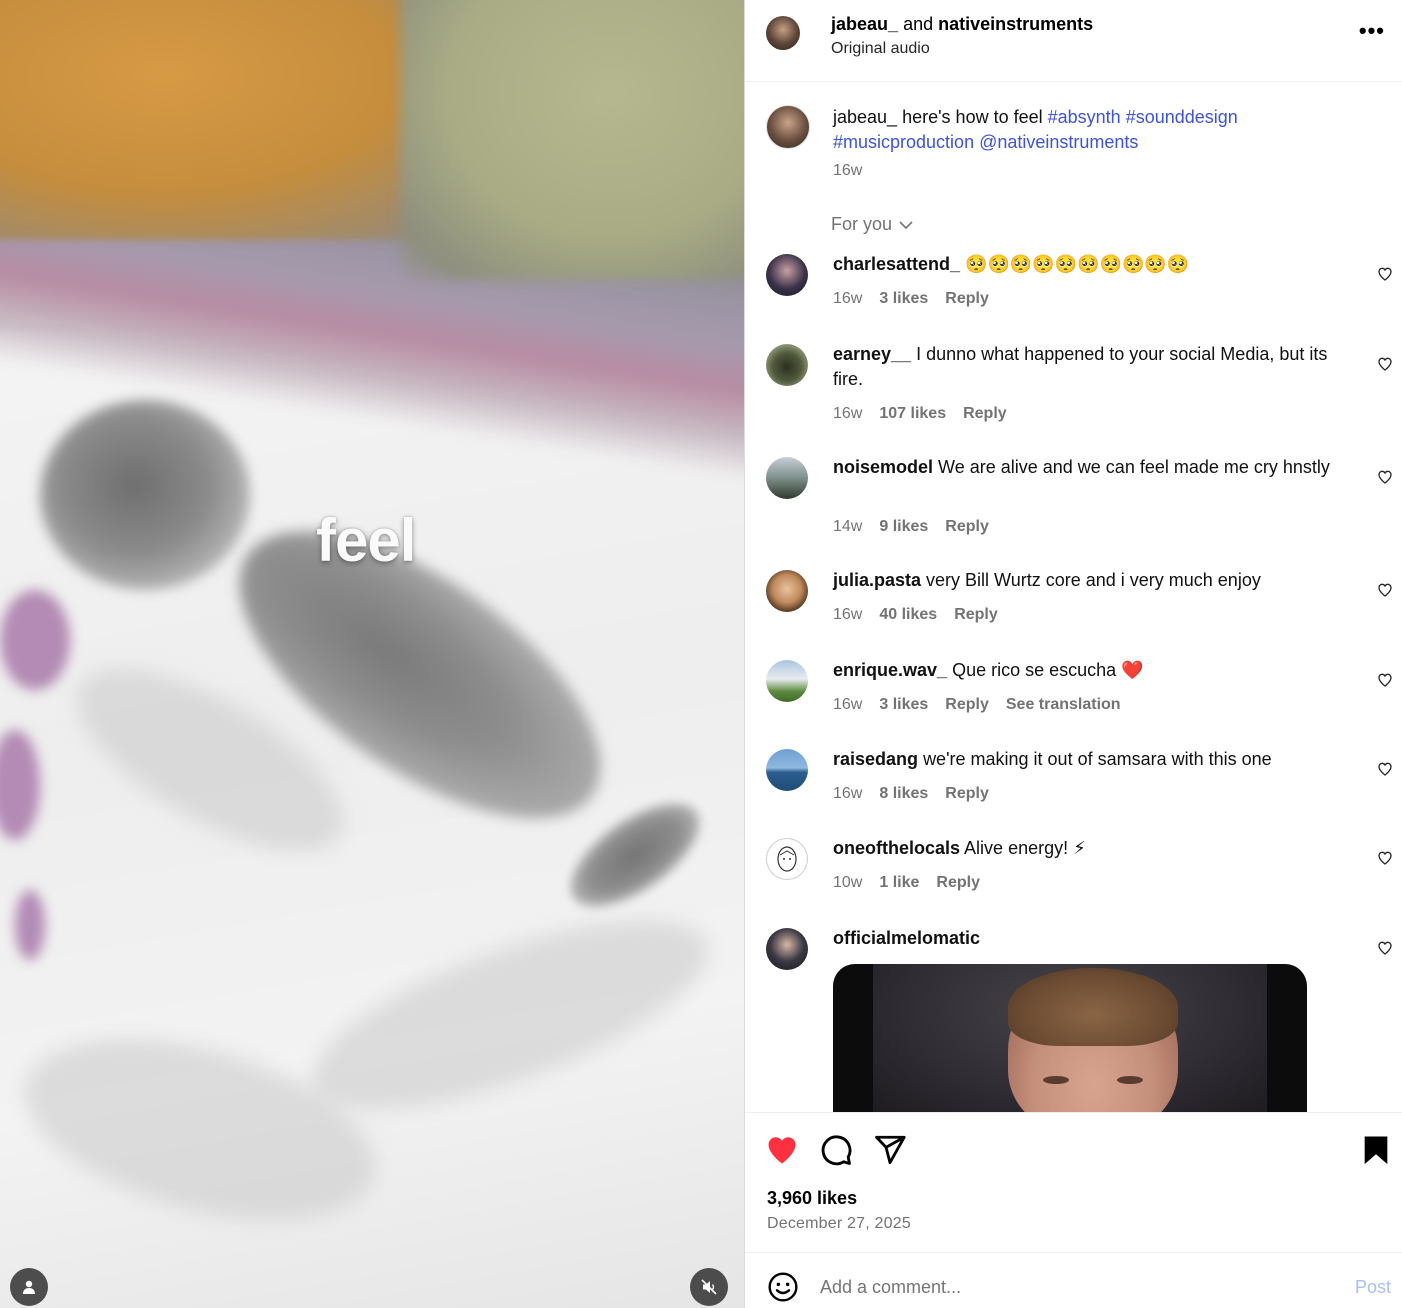 The width and height of the screenshot is (1402, 1308). What do you see at coordinates (890, 670) in the screenshot?
I see `commenter-username: enrique.wav_` at bounding box center [890, 670].